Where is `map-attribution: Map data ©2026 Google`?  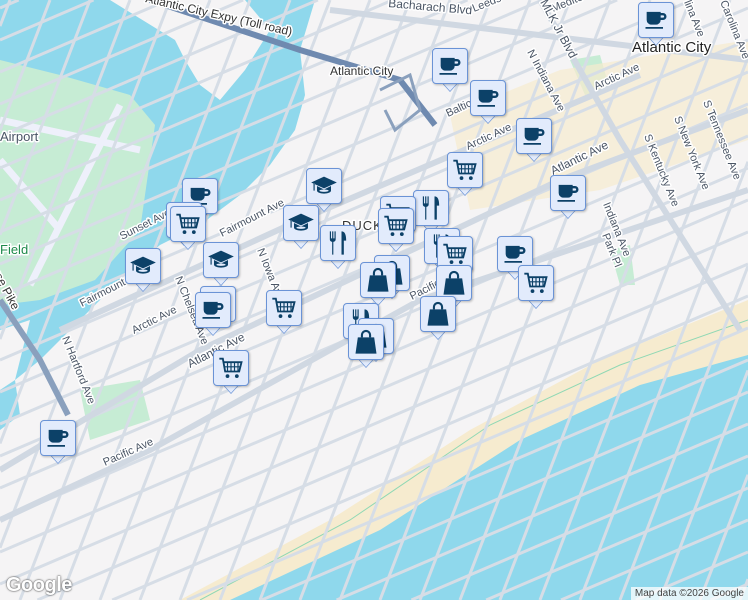 map-attribution: Map data ©2026 Google is located at coordinates (689, 593).